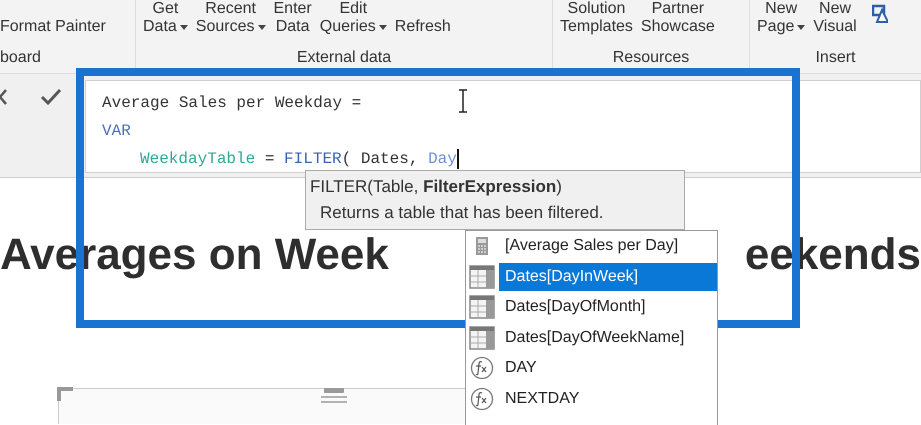 This screenshot has width=921, height=425. What do you see at coordinates (608, 338) in the screenshot?
I see `suggestion-item: Dates[DayOfWeekName]` at bounding box center [608, 338].